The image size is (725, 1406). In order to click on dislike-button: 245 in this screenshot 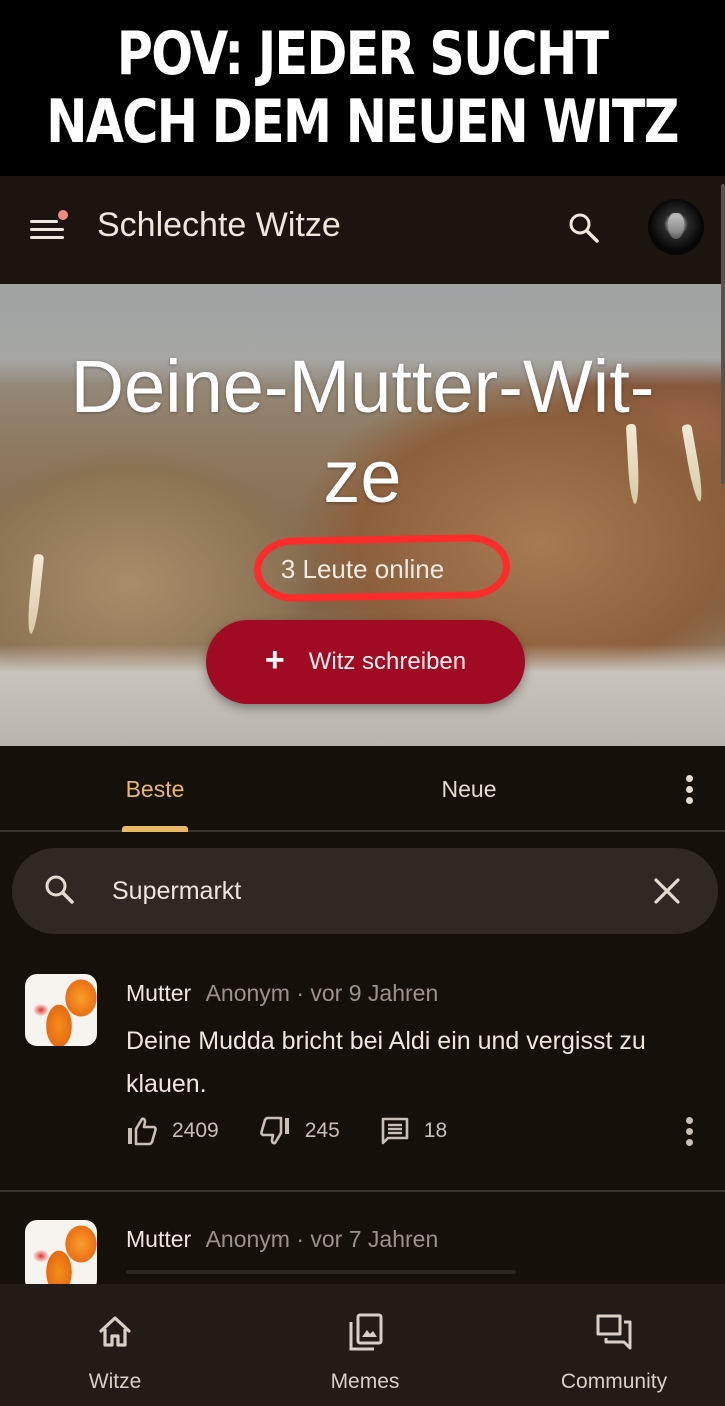, I will do `click(299, 1131)`.